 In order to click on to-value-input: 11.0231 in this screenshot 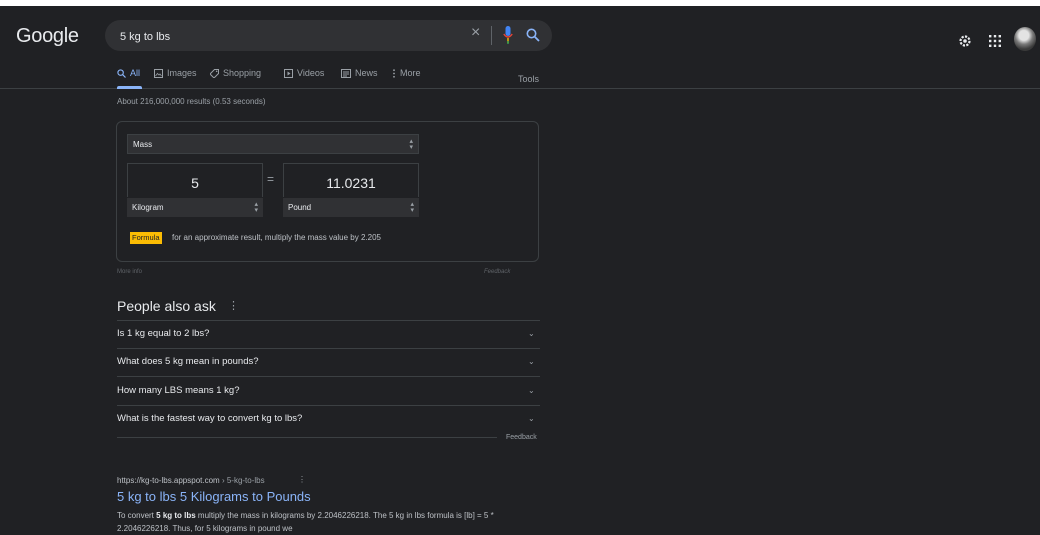, I will do `click(351, 180)`.